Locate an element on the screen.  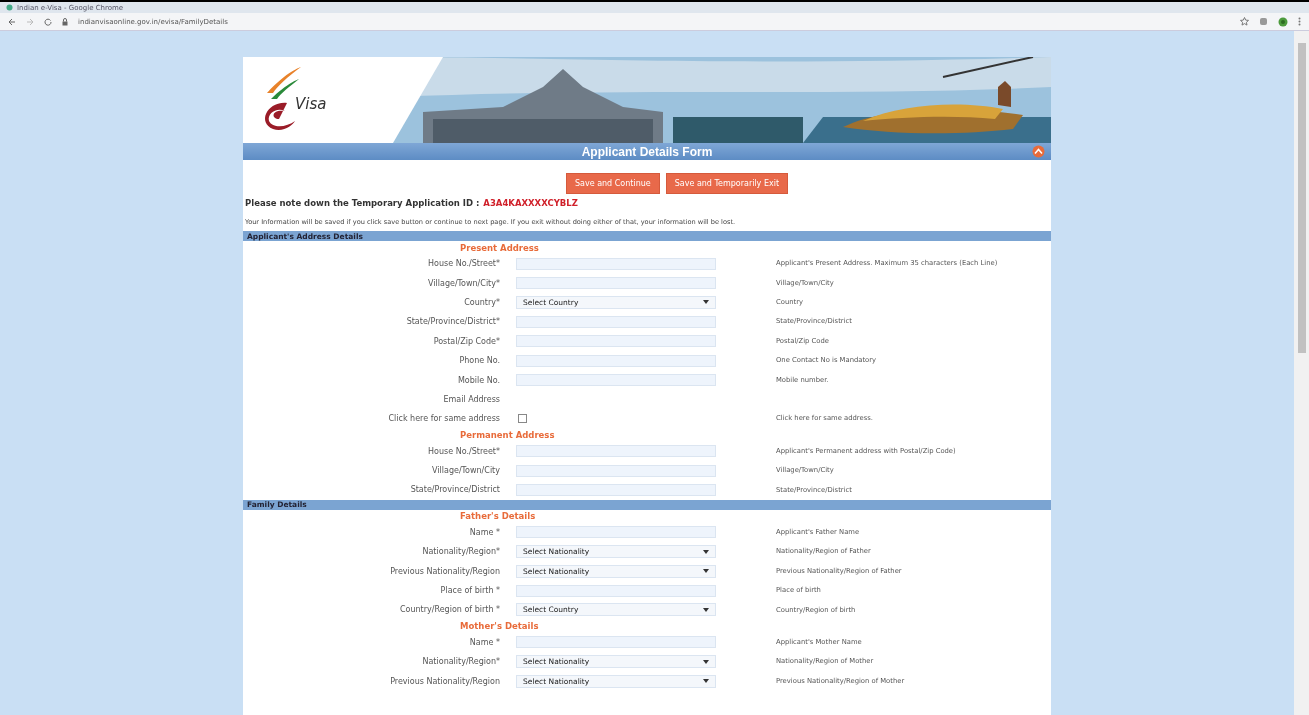
field-label: Village/Town/City is located at coordinates (466, 471).